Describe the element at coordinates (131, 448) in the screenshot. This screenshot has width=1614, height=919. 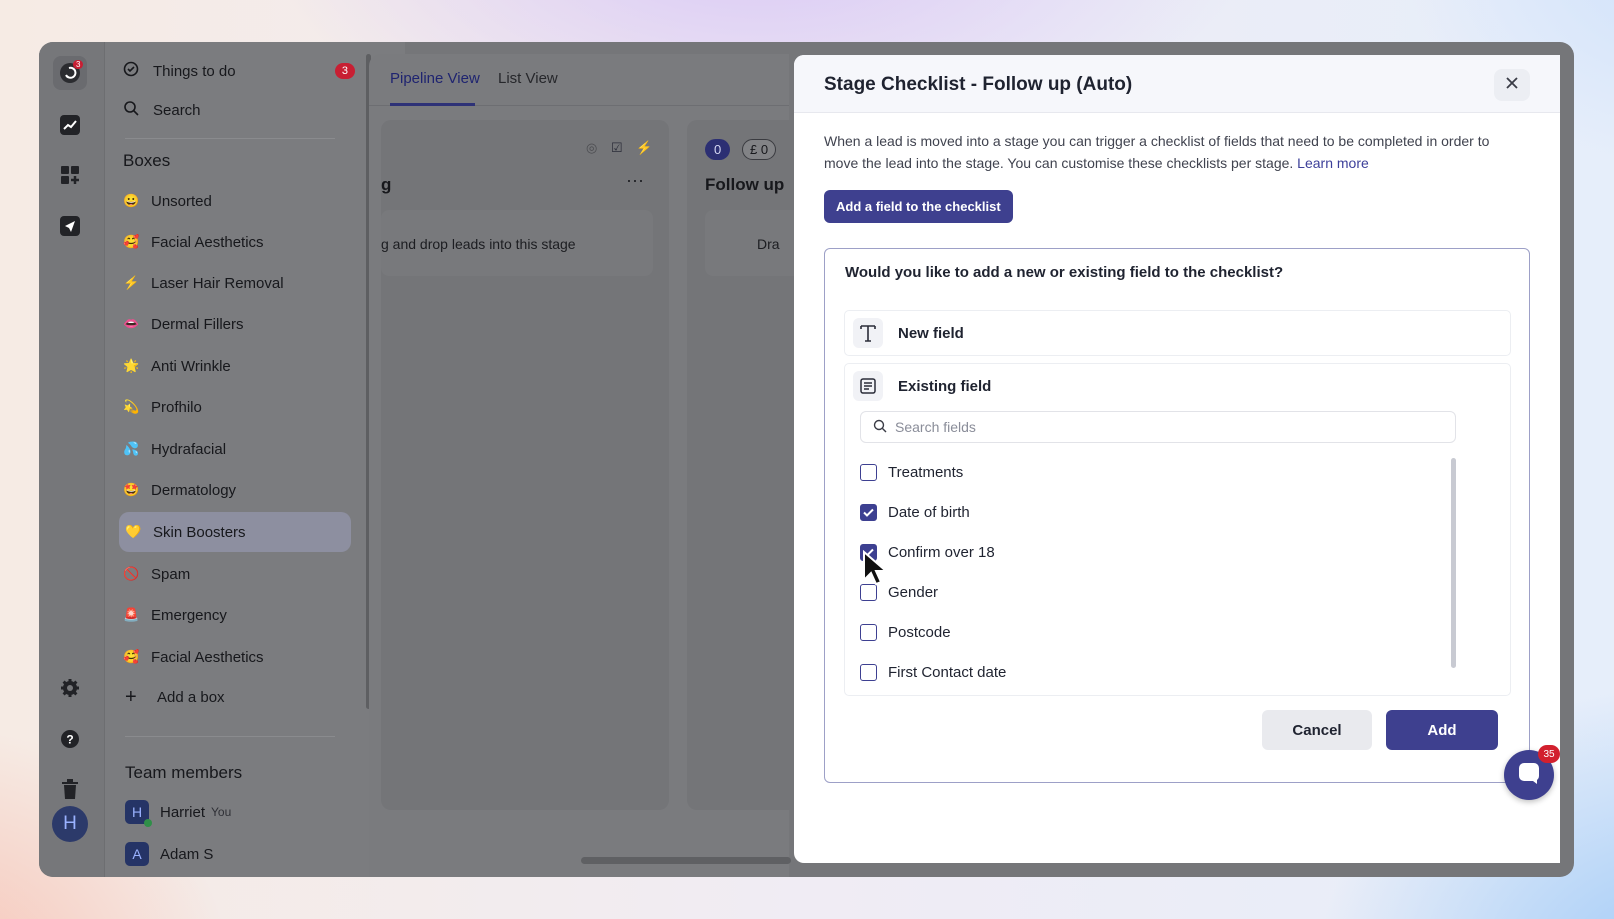
I see `box-emoji-icon: 💦` at that location.